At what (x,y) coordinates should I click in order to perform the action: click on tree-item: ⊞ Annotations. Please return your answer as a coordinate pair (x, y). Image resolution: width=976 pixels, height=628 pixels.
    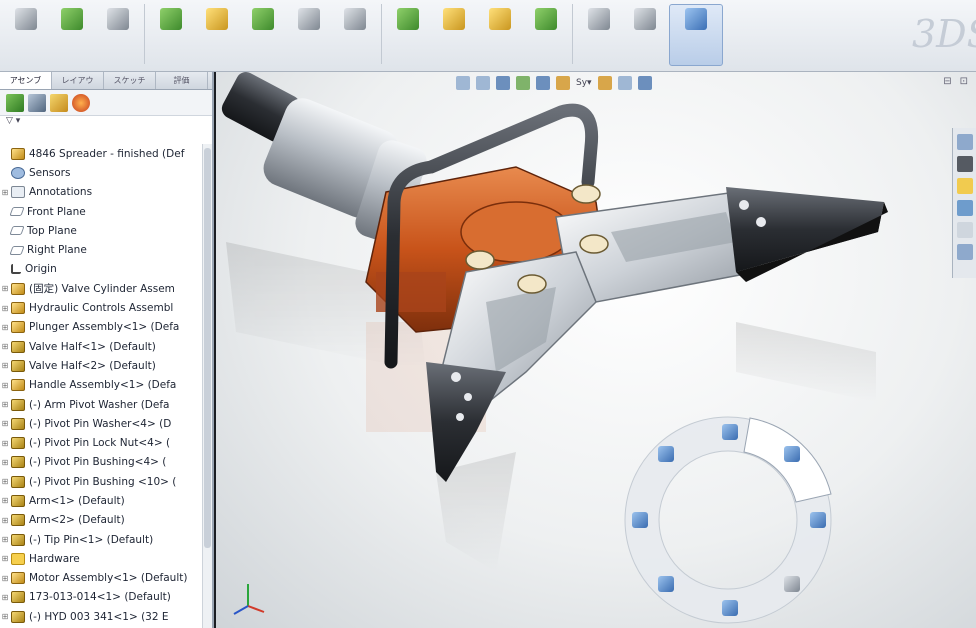
    Looking at the image, I should click on (101, 192).